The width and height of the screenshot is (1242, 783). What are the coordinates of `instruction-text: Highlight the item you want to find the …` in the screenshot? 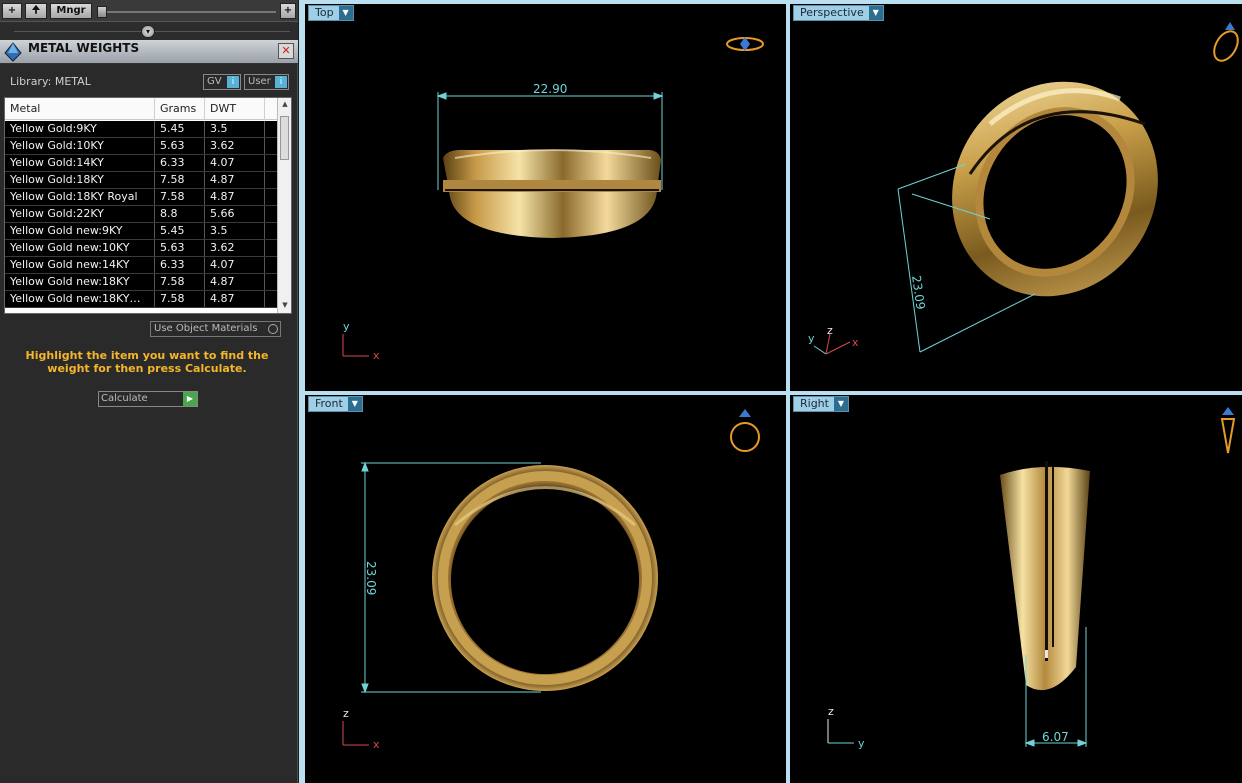 It's located at (147, 362).